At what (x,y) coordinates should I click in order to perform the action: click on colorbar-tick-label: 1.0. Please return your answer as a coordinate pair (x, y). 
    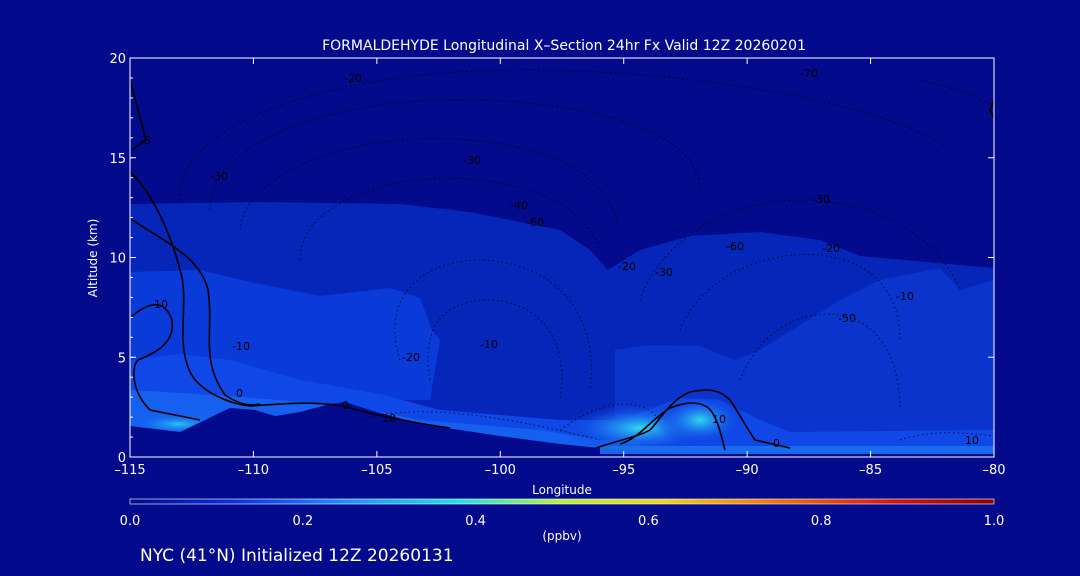
    Looking at the image, I should click on (994, 521).